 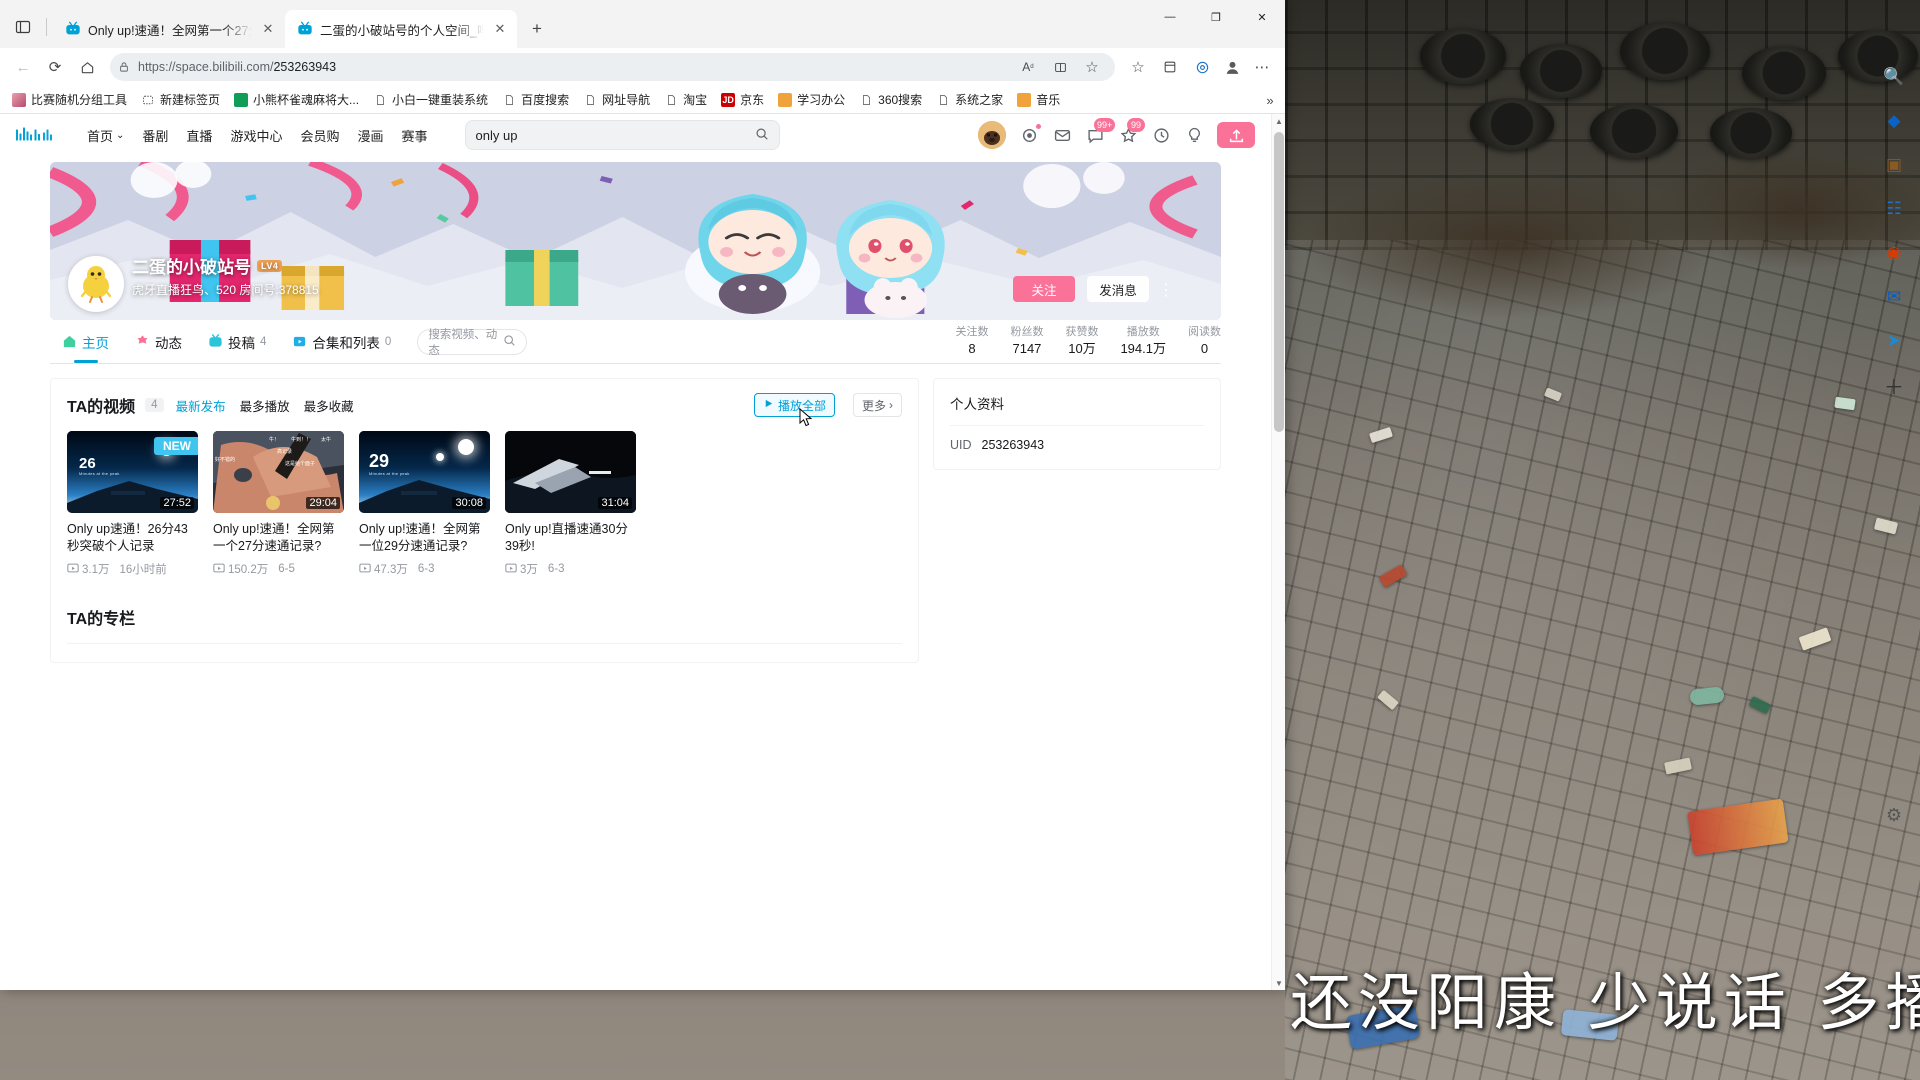 What do you see at coordinates (1894, 209) in the screenshot?
I see `tools-icon: ☷` at bounding box center [1894, 209].